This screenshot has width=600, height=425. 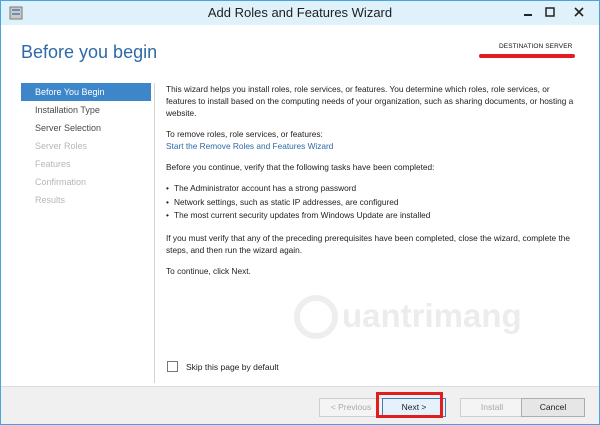 What do you see at coordinates (432, 315) in the screenshot?
I see `watermark-text: uantrimang` at bounding box center [432, 315].